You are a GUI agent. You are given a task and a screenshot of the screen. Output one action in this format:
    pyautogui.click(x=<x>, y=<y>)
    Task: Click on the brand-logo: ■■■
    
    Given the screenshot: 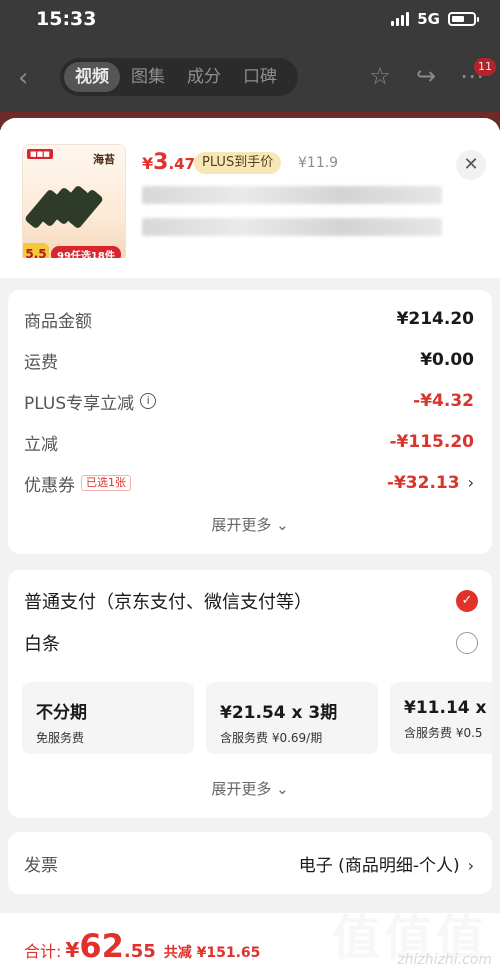 What is the action you would take?
    pyautogui.click(x=40, y=154)
    